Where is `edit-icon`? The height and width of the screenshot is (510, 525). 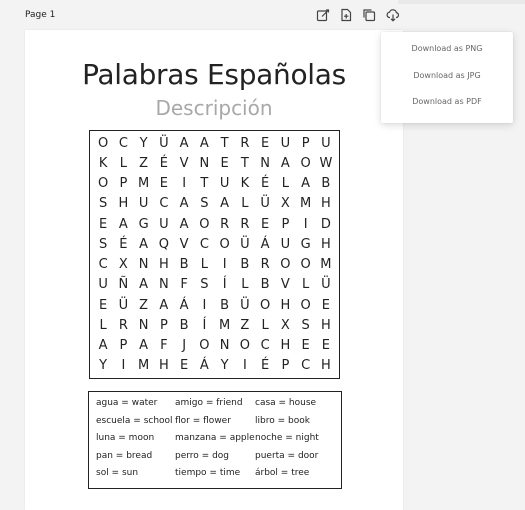 edit-icon is located at coordinates (323, 15).